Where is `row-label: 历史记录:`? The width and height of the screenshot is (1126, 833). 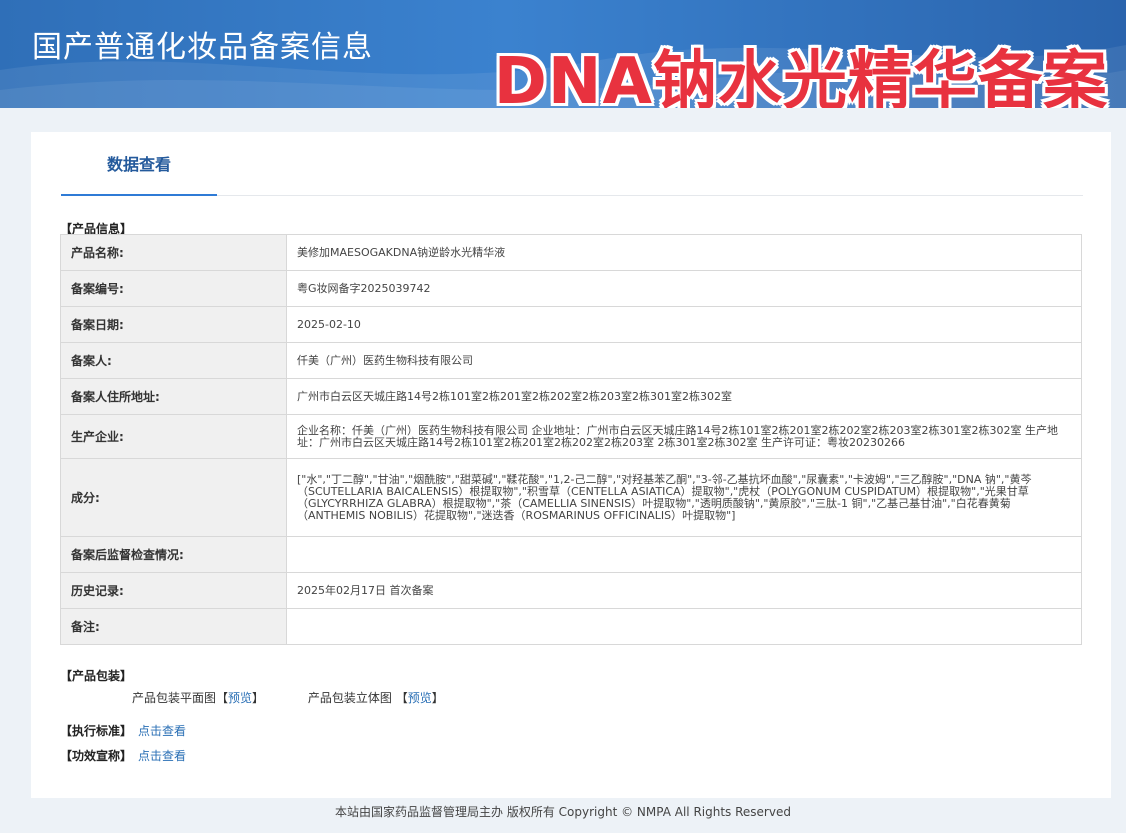
row-label: 历史记录: is located at coordinates (173, 590).